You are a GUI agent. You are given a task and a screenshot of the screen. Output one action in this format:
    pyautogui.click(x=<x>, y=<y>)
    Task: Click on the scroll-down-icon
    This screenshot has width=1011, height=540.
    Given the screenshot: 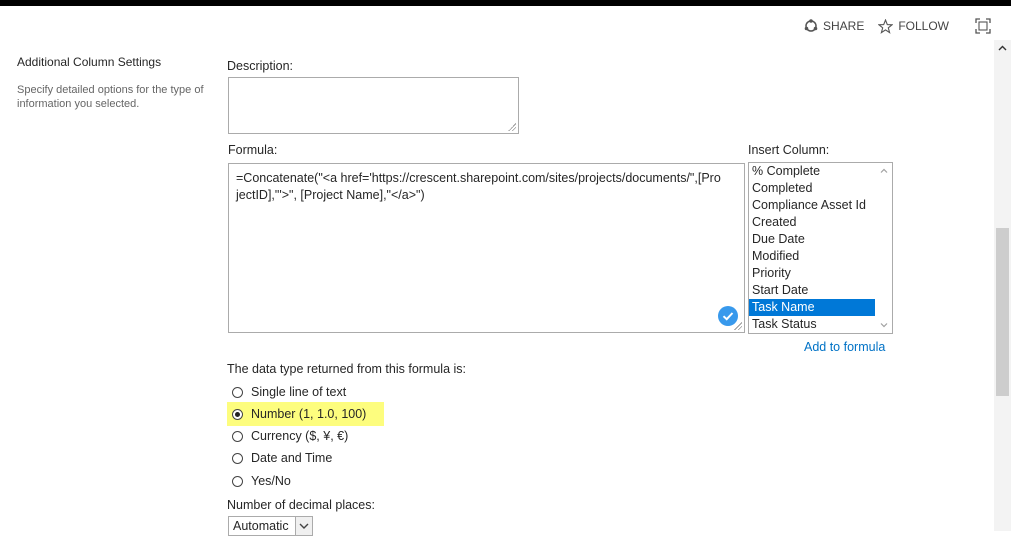 What is the action you would take?
    pyautogui.click(x=884, y=325)
    